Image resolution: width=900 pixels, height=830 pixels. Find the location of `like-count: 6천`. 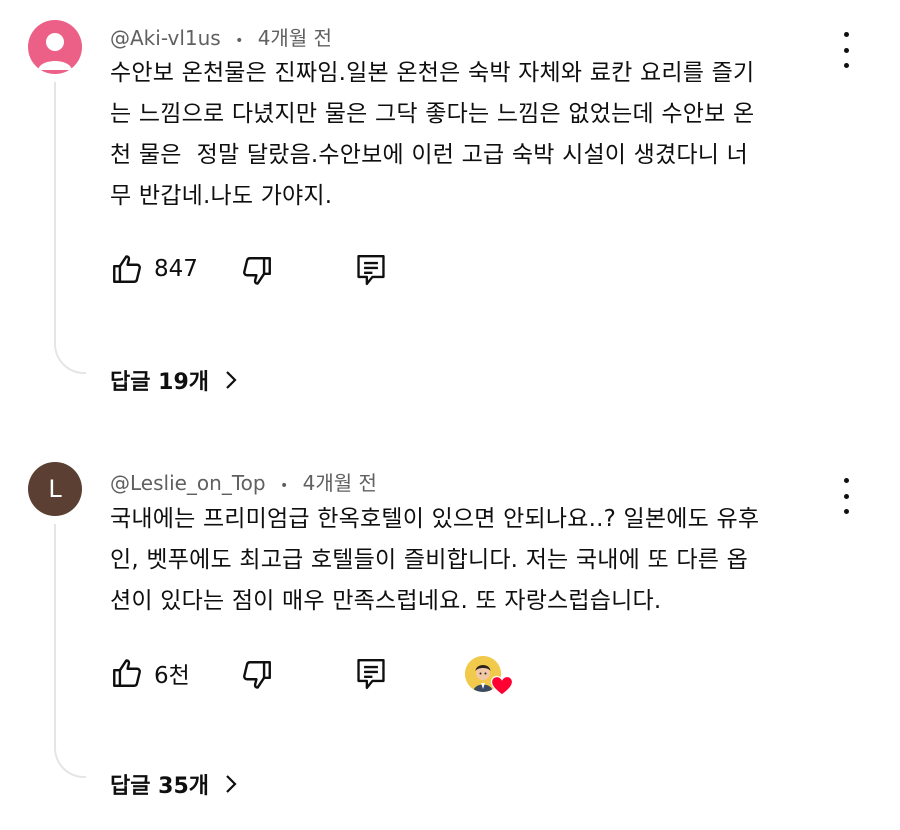

like-count: 6천 is located at coordinates (172, 676).